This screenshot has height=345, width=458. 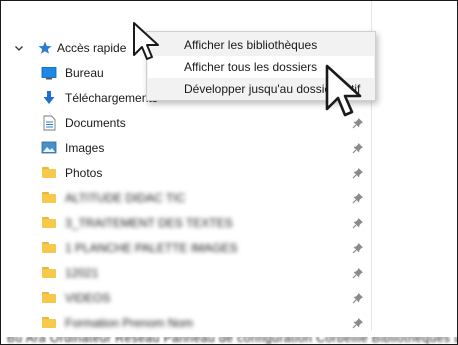 I want to click on quick-access-label: Accès rapide, so click(x=92, y=47).